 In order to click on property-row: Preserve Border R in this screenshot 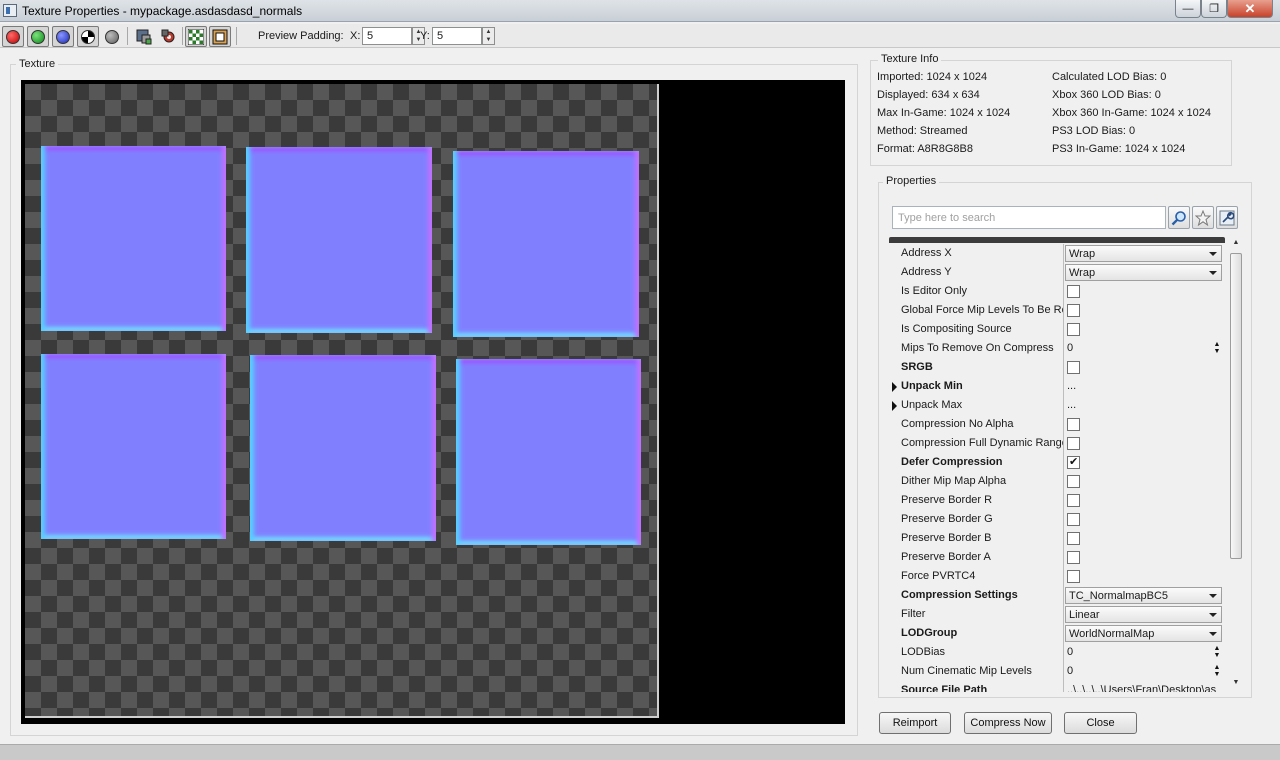, I will do `click(1057, 500)`.